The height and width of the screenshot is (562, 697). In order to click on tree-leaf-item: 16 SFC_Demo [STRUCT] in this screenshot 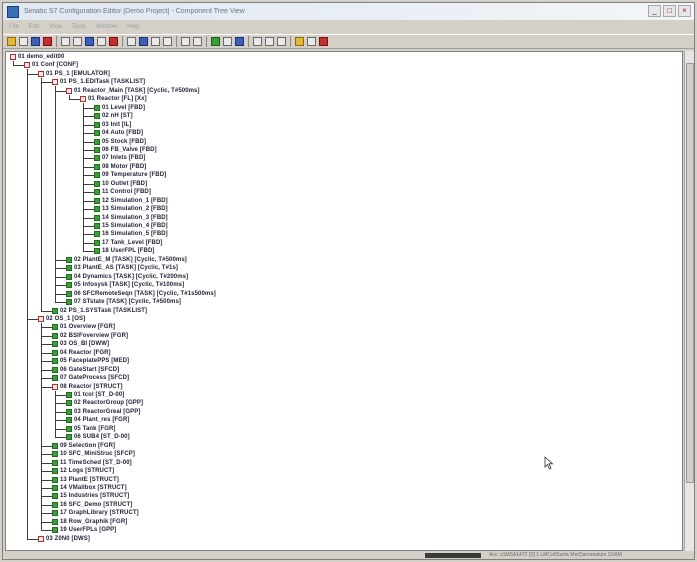, I will do `click(92, 505)`.